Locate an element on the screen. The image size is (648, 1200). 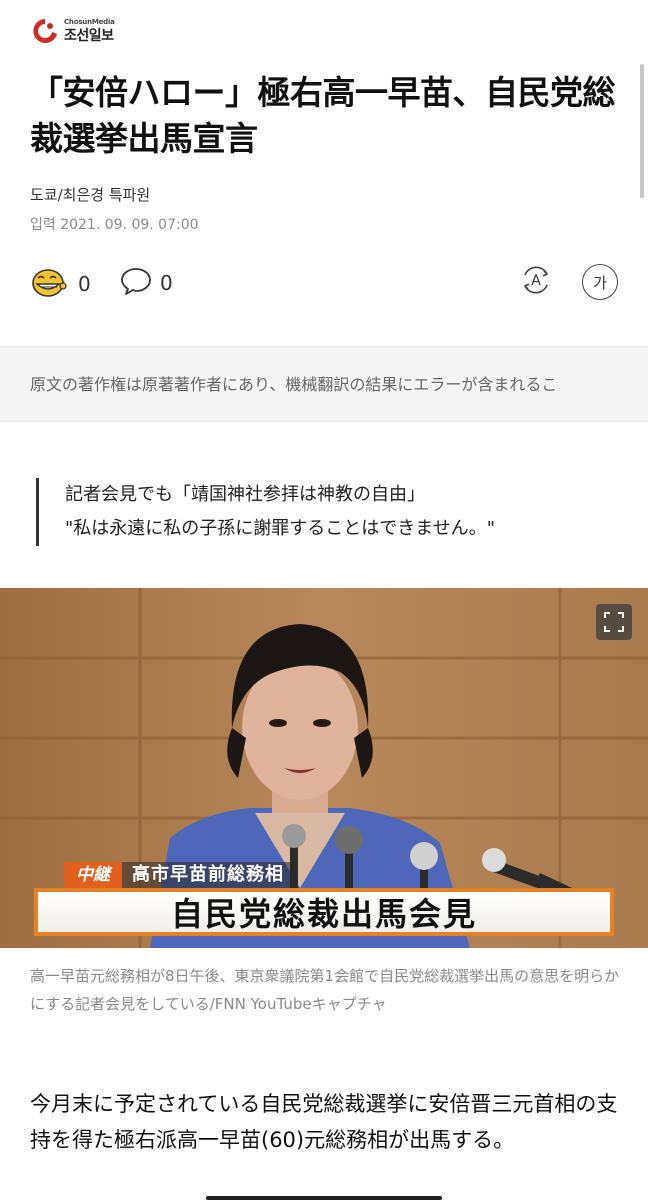
fullscreen-icon is located at coordinates (614, 622).